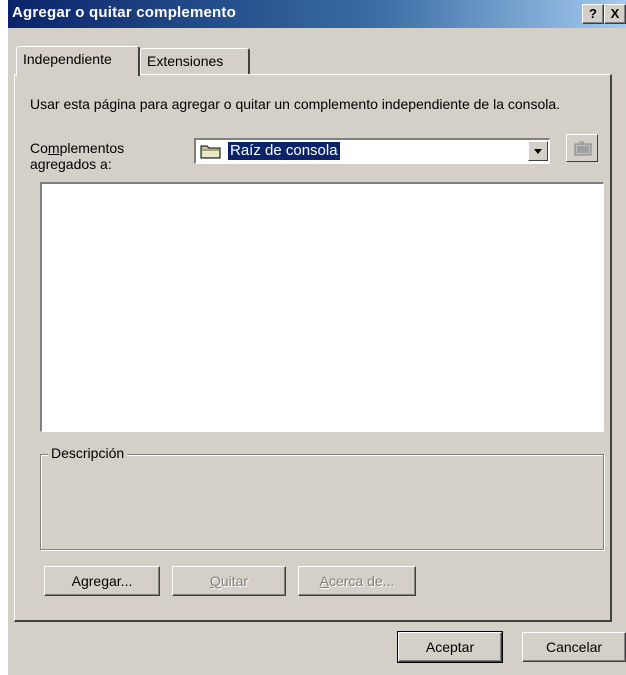 Image resolution: width=626 pixels, height=675 pixels. Describe the element at coordinates (593, 14) in the screenshot. I see `help-button: ?` at that location.